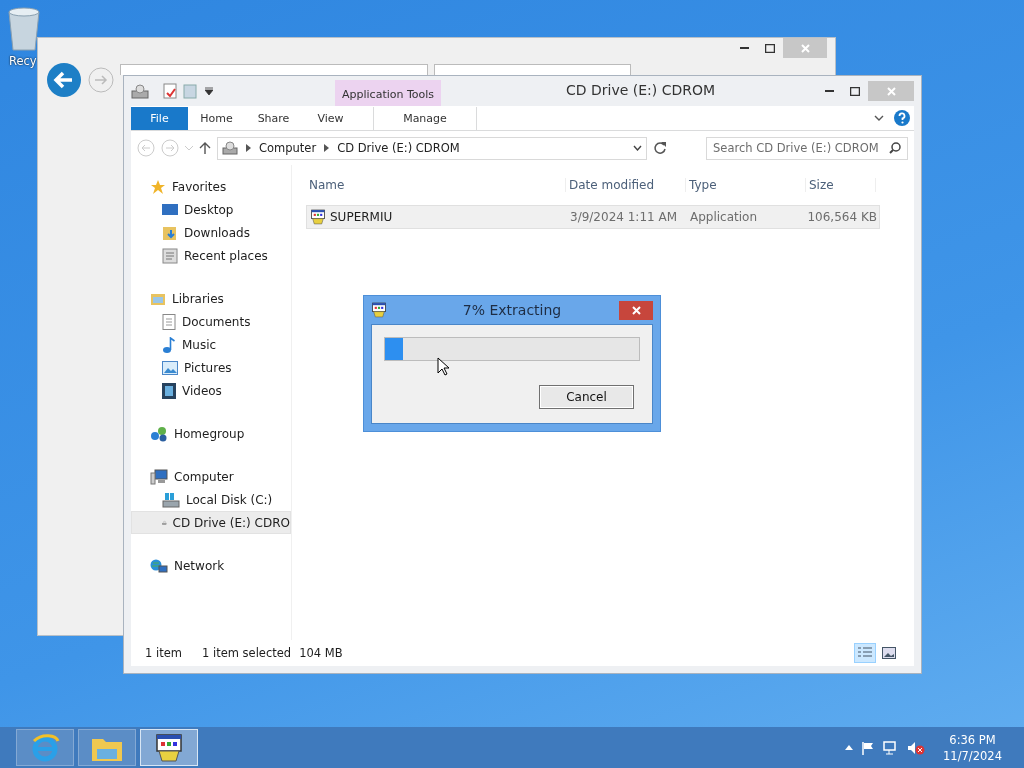 The image size is (1024, 768). I want to click on image-icon, so click(889, 653).